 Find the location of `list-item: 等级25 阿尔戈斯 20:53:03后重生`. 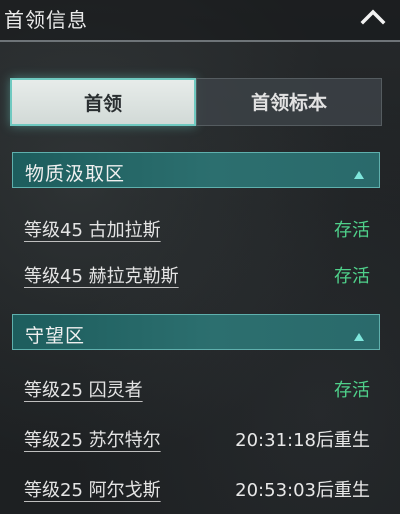

list-item: 等级25 阿尔戈斯 20:53:03后重生 is located at coordinates (197, 489).